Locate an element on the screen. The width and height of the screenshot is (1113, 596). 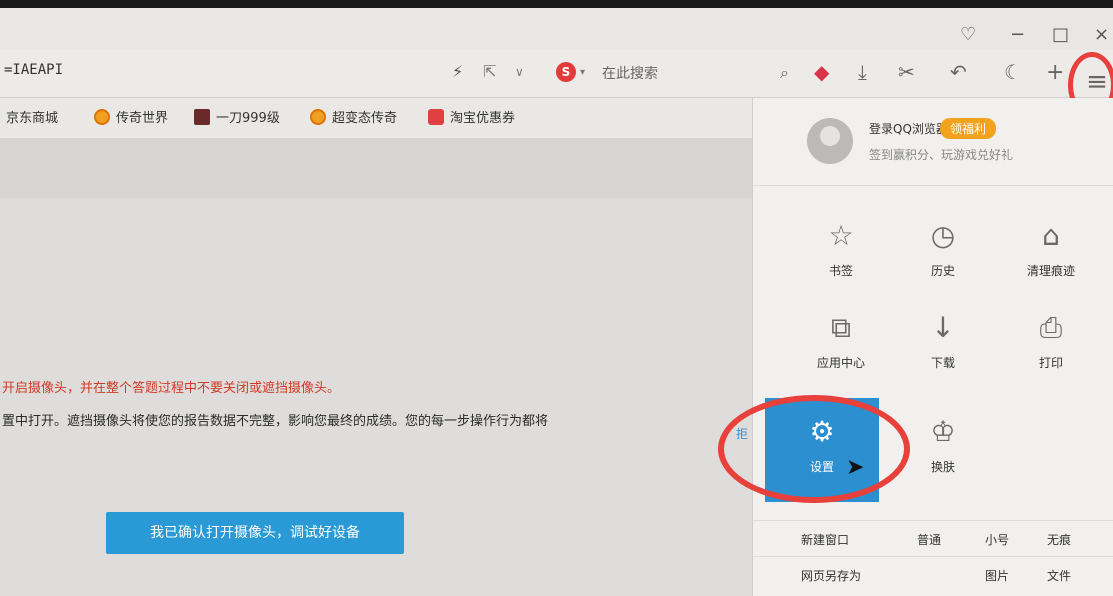
new-window-row: 新建窗口 普通 小号 无痕 is located at coordinates (933, 538).